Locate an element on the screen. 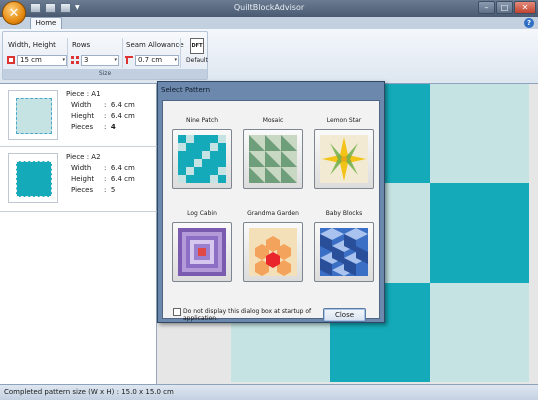 The image size is (538, 400). default-label: Default is located at coordinates (197, 60).